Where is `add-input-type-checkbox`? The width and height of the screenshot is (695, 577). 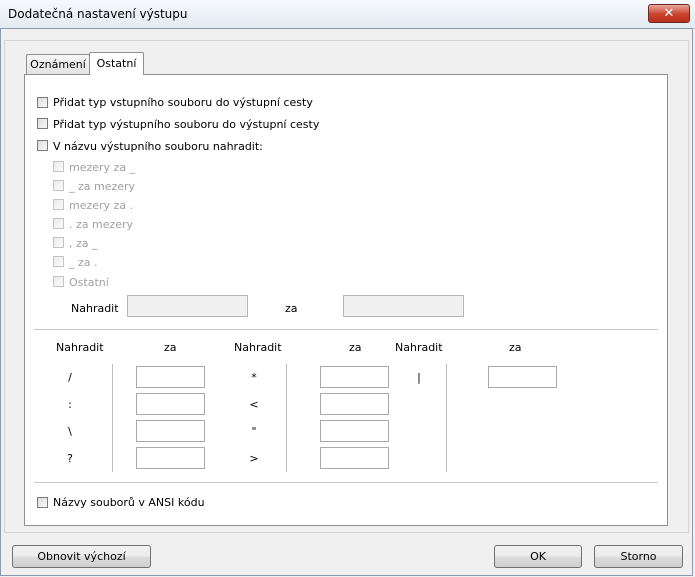 add-input-type-checkbox is located at coordinates (42, 102).